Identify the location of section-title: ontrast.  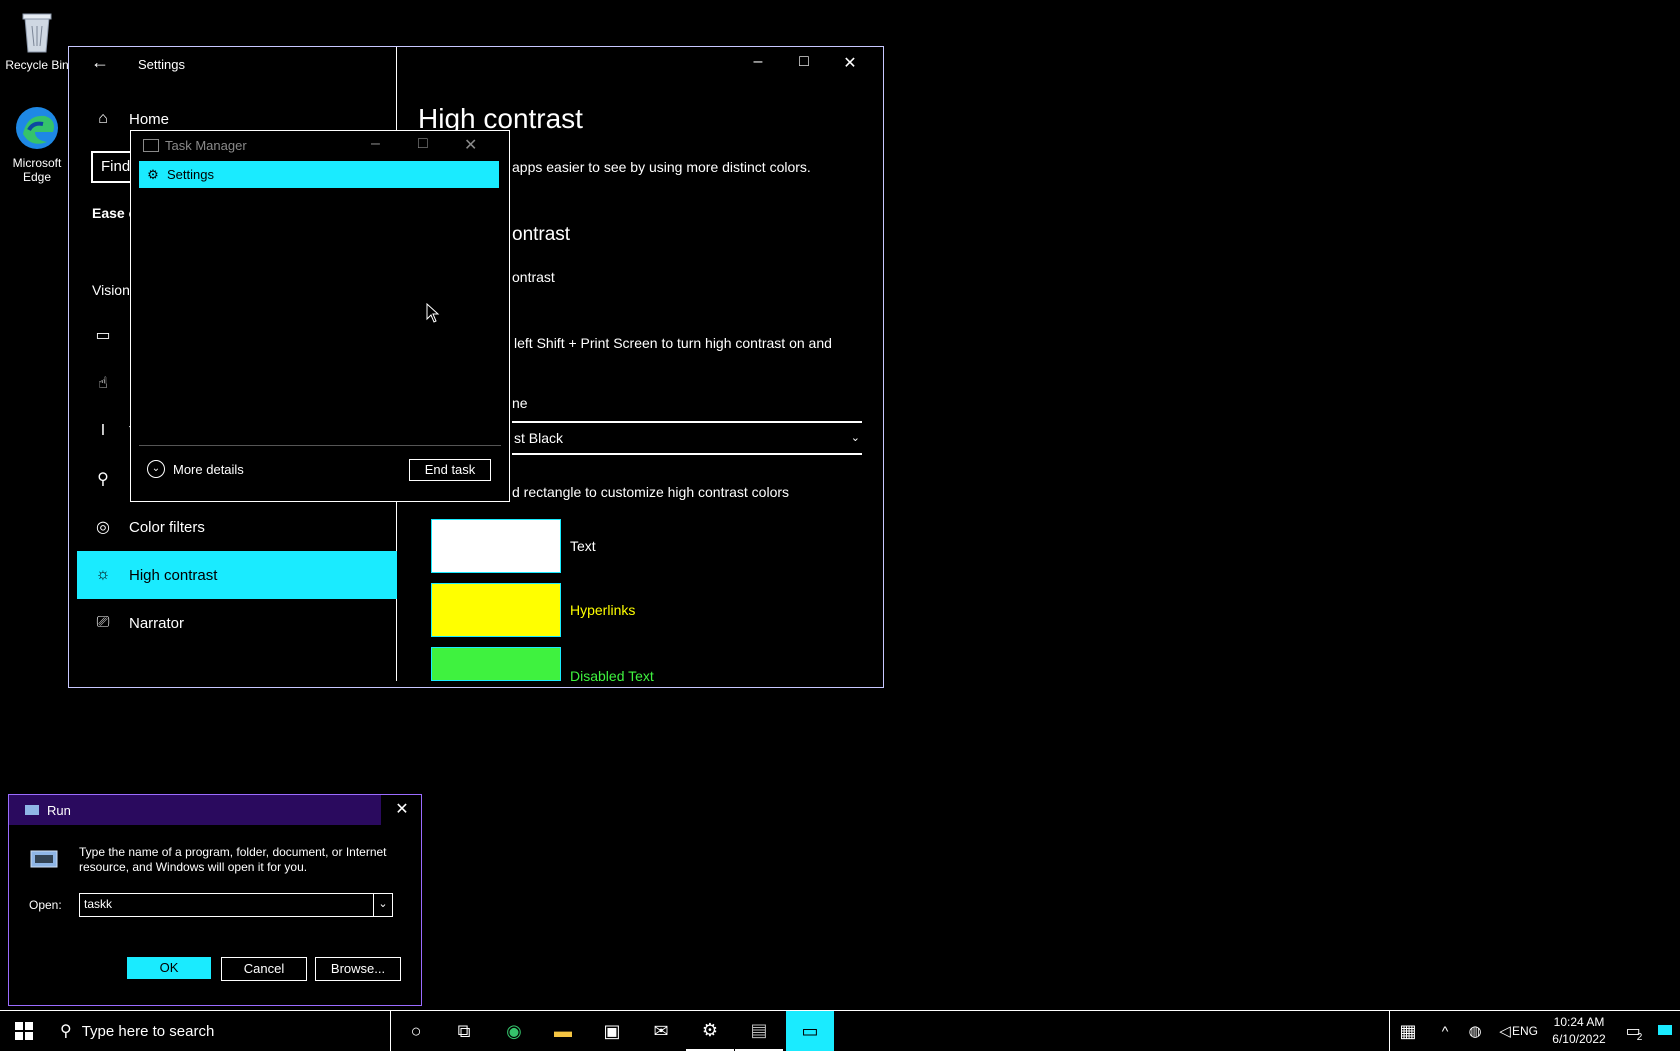
(541, 234).